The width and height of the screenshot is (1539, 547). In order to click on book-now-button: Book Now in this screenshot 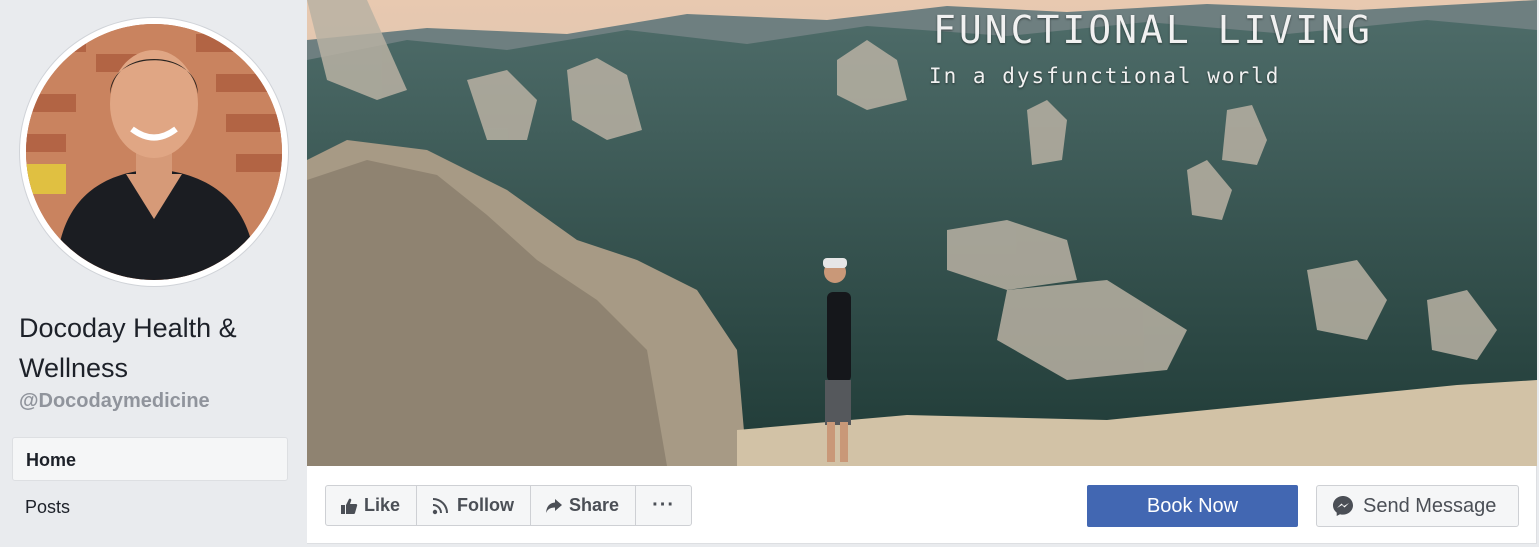, I will do `click(1192, 506)`.